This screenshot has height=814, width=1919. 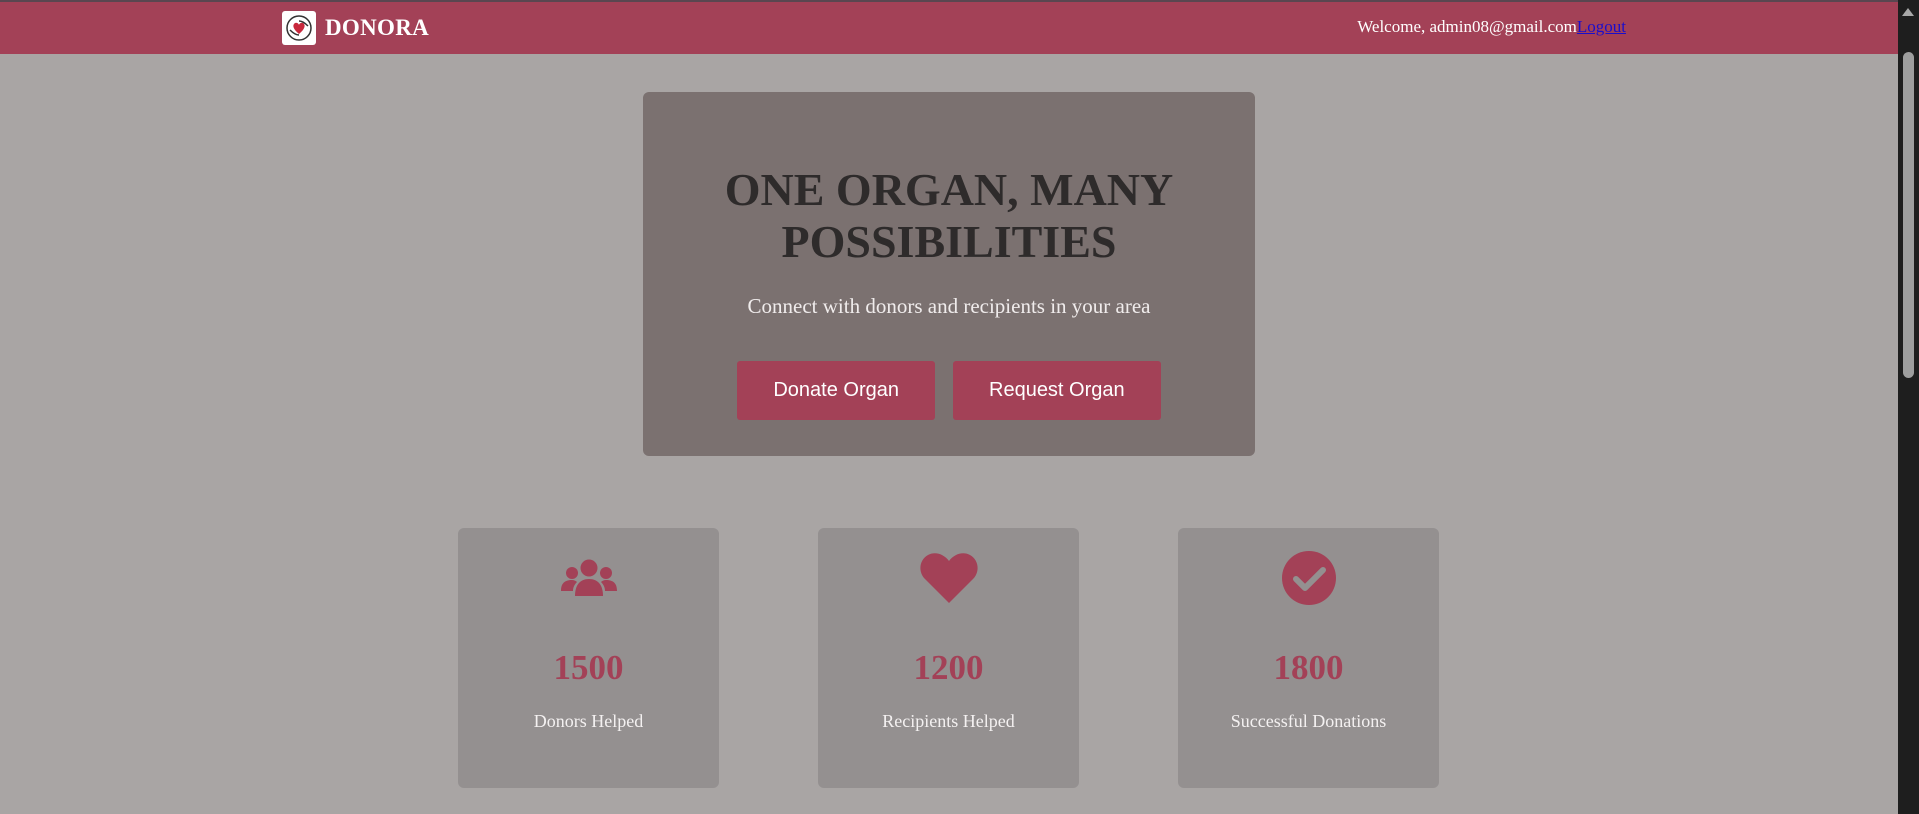 What do you see at coordinates (948, 667) in the screenshot?
I see `stat-value: 1200` at bounding box center [948, 667].